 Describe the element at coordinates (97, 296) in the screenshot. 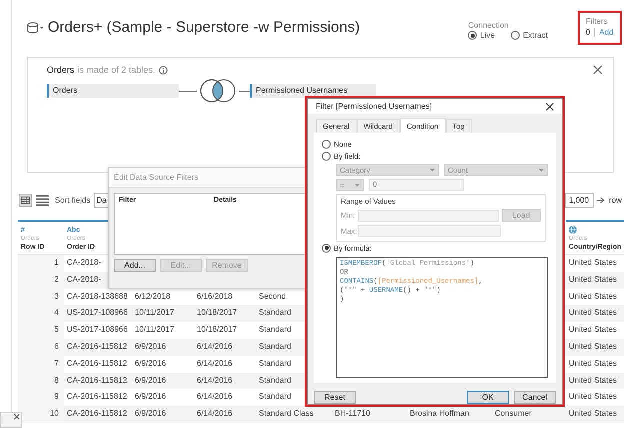

I see `table-cell: CA-2018-138688` at that location.